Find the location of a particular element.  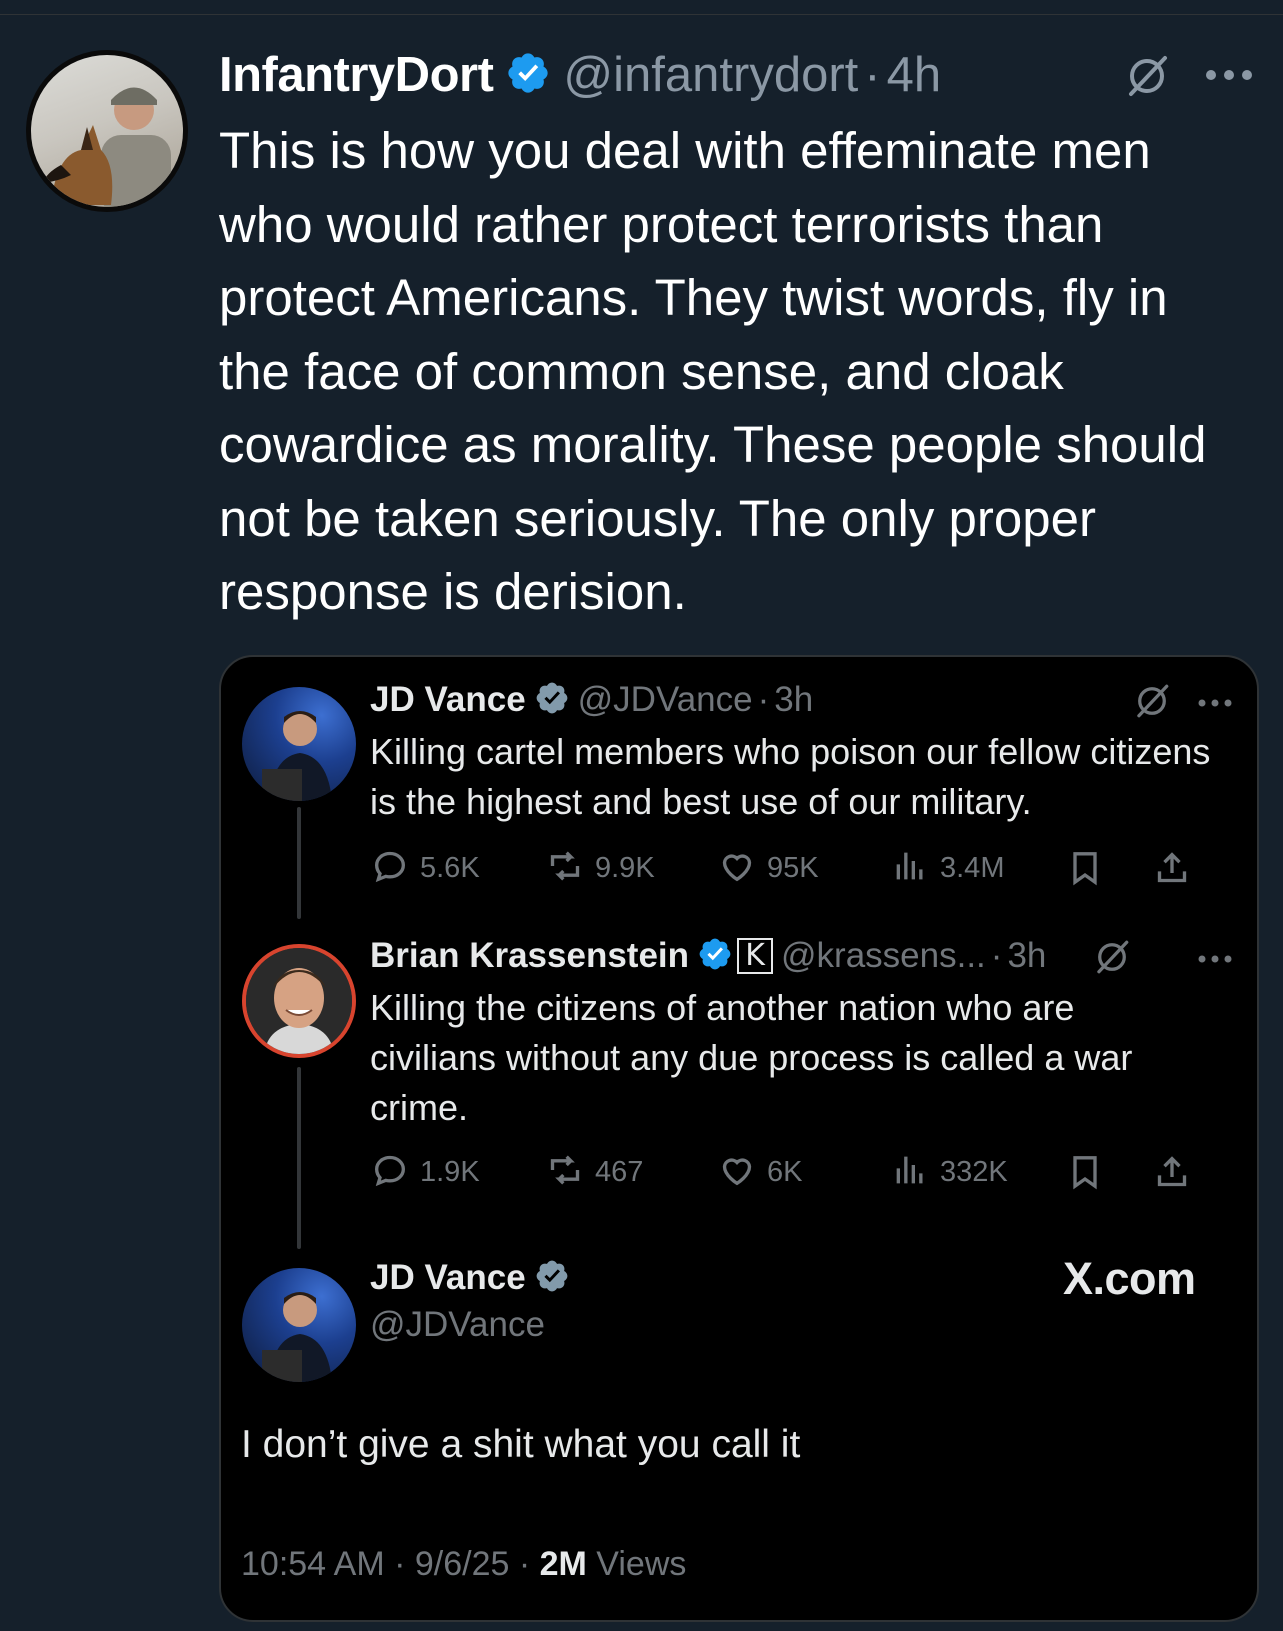

tweet-meta-line: 10:54 AM · 9/6/25 · 2M Views is located at coordinates (463, 1564).